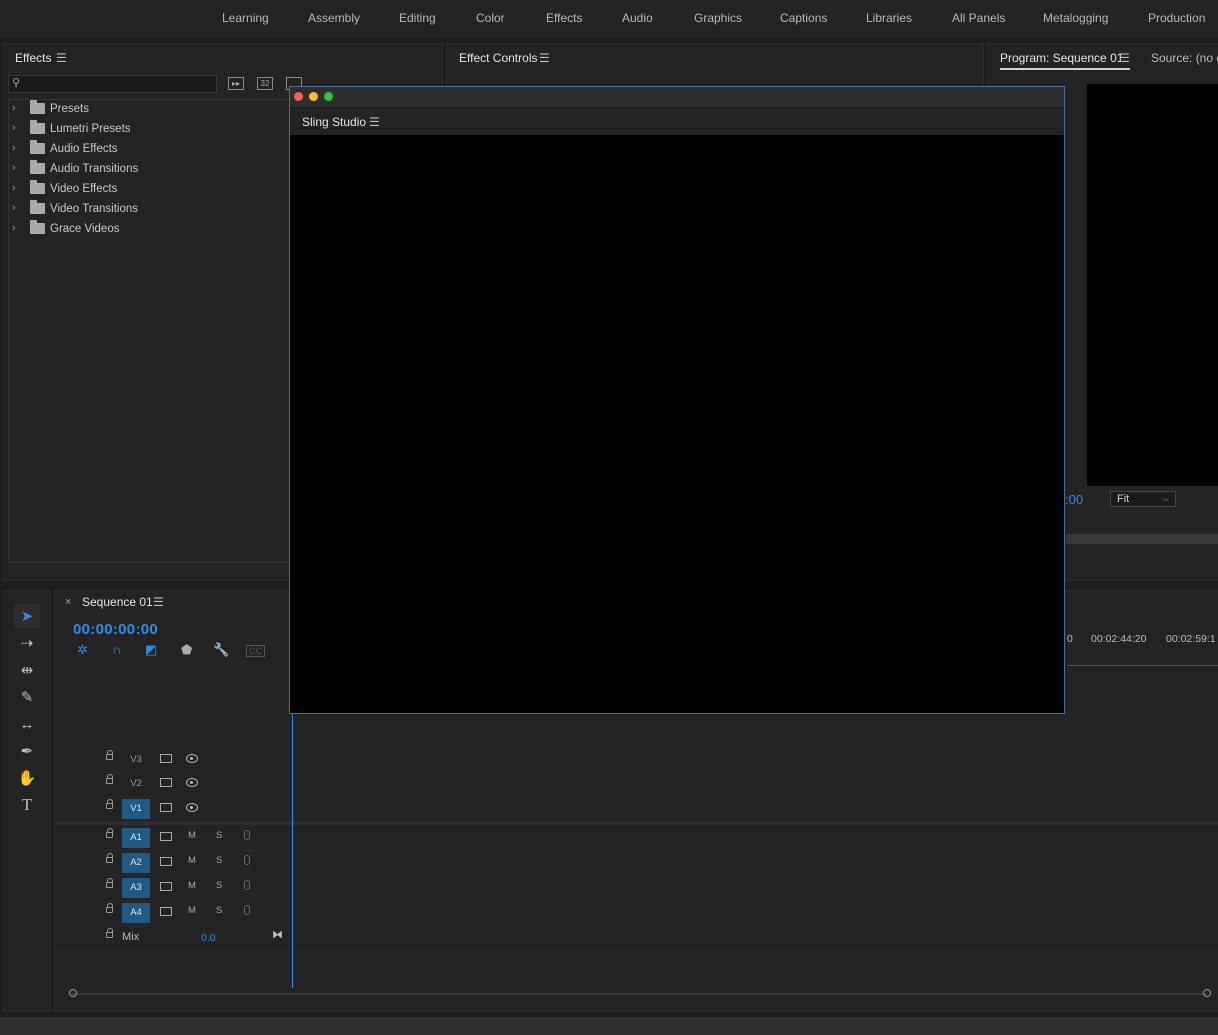  Describe the element at coordinates (150, 210) in the screenshot. I see `tree-item-video-transitions: › Video Transitions` at that location.